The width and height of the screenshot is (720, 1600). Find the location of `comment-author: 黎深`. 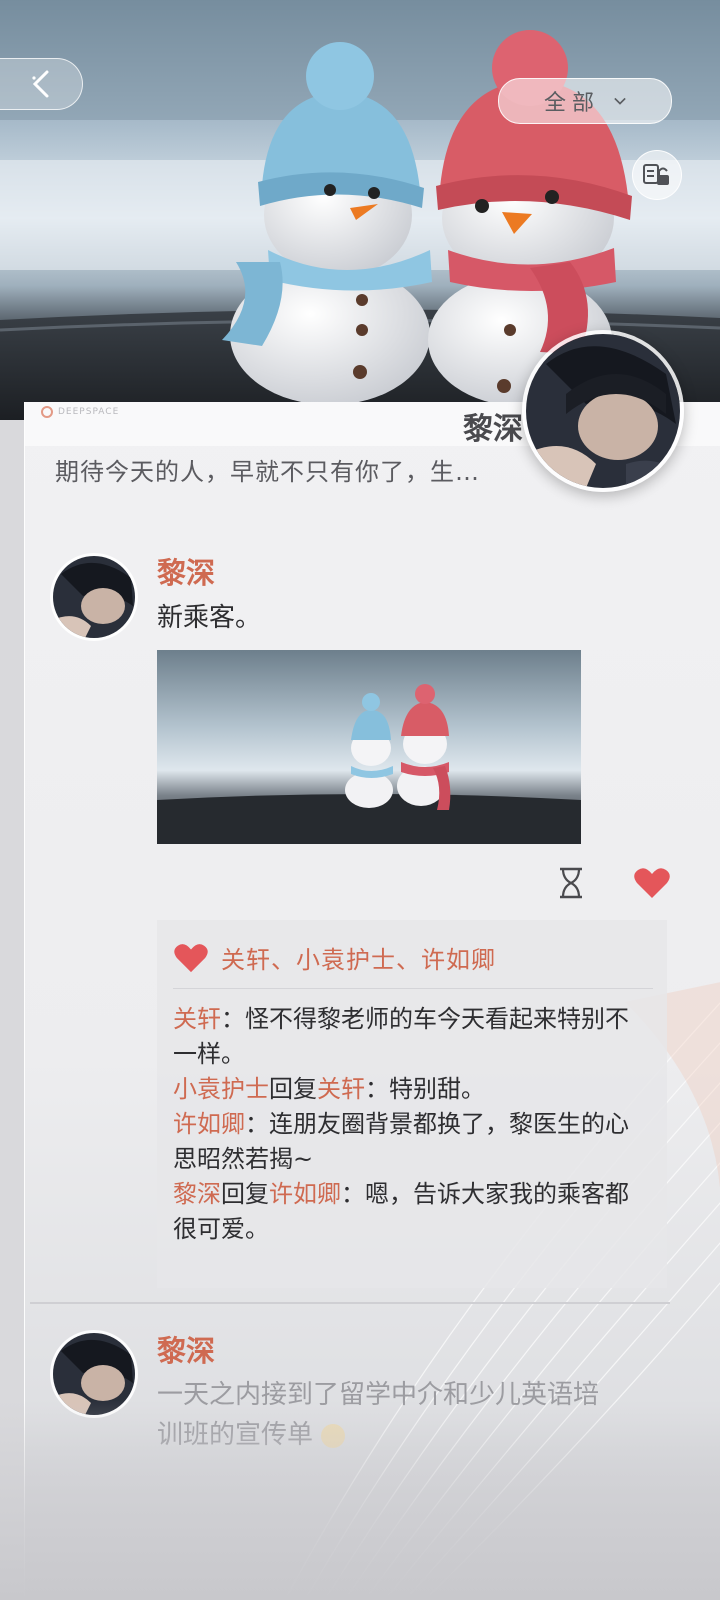

comment-author: 黎深 is located at coordinates (197, 1194).